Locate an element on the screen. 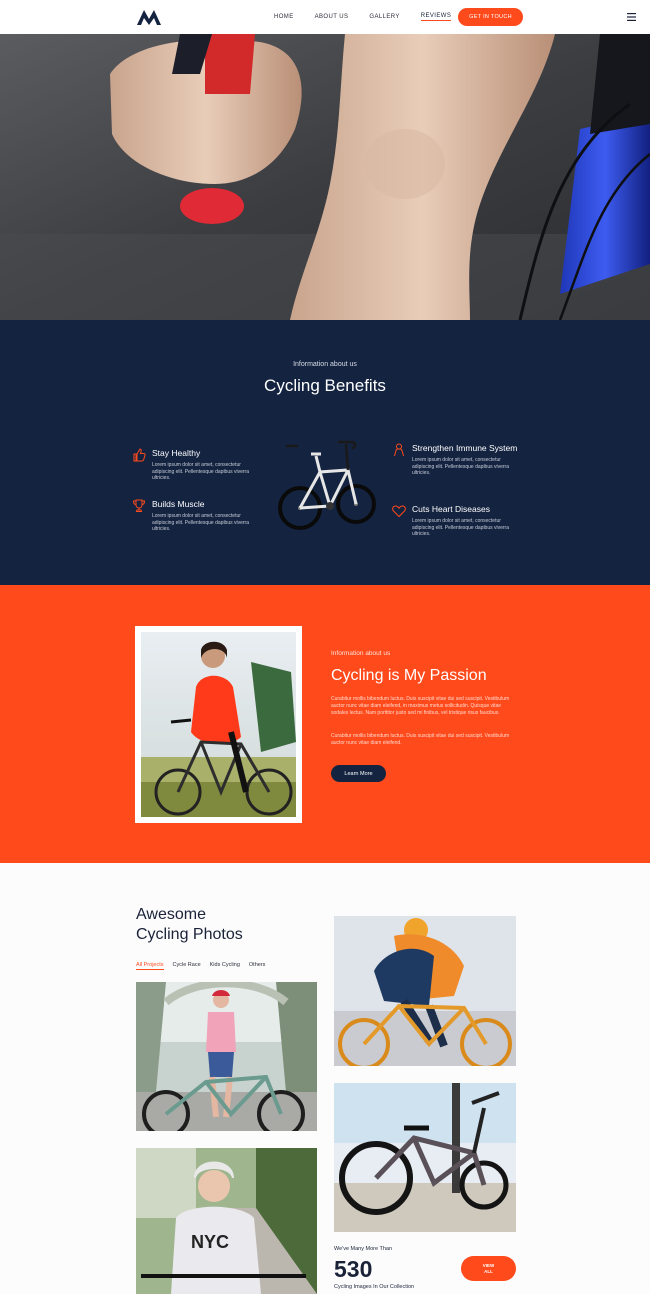 Image resolution: width=650 pixels, height=1294 pixels. nav-gallery: GALLERY is located at coordinates (384, 17).